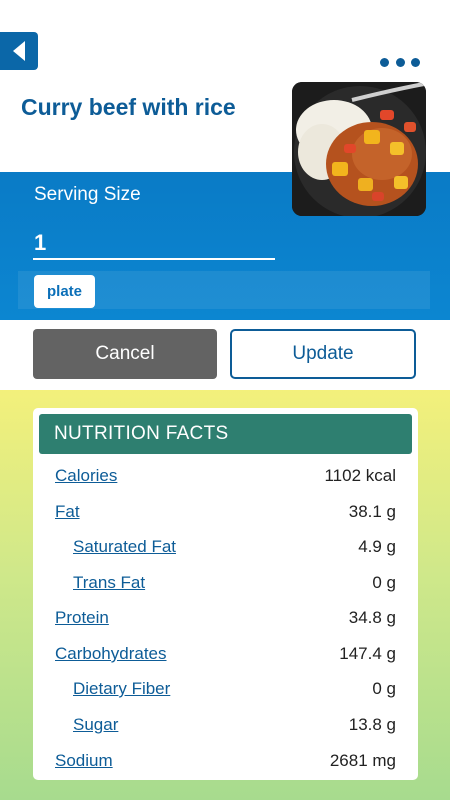  What do you see at coordinates (87, 194) in the screenshot?
I see `serving-size-label: Serving Size` at bounding box center [87, 194].